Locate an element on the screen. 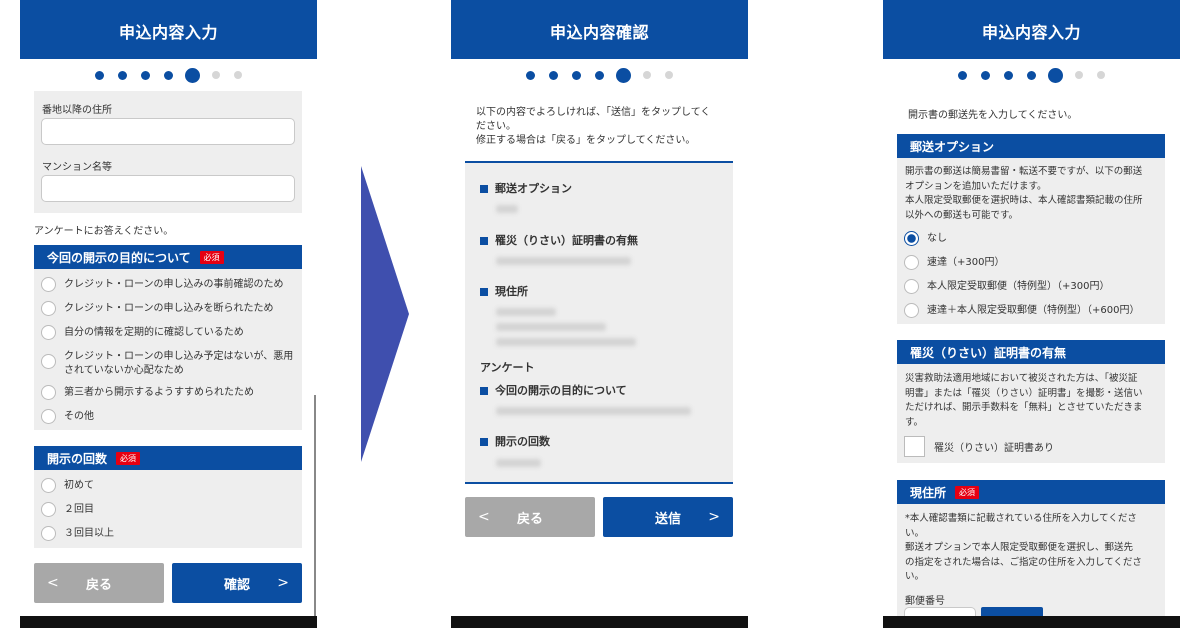  summary-item-address: 現住所 is located at coordinates (504, 291).